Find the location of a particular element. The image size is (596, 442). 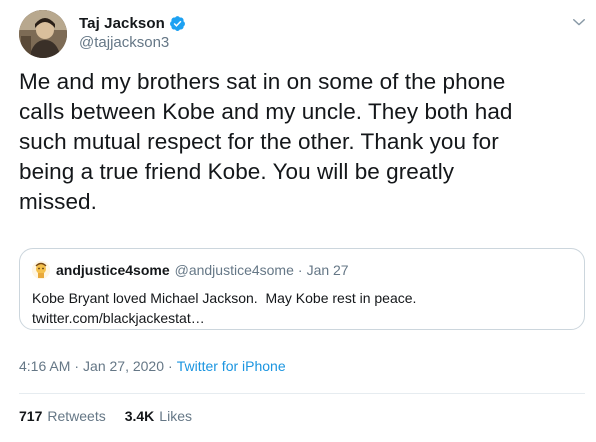

quoted-author-avatar is located at coordinates (41, 270).